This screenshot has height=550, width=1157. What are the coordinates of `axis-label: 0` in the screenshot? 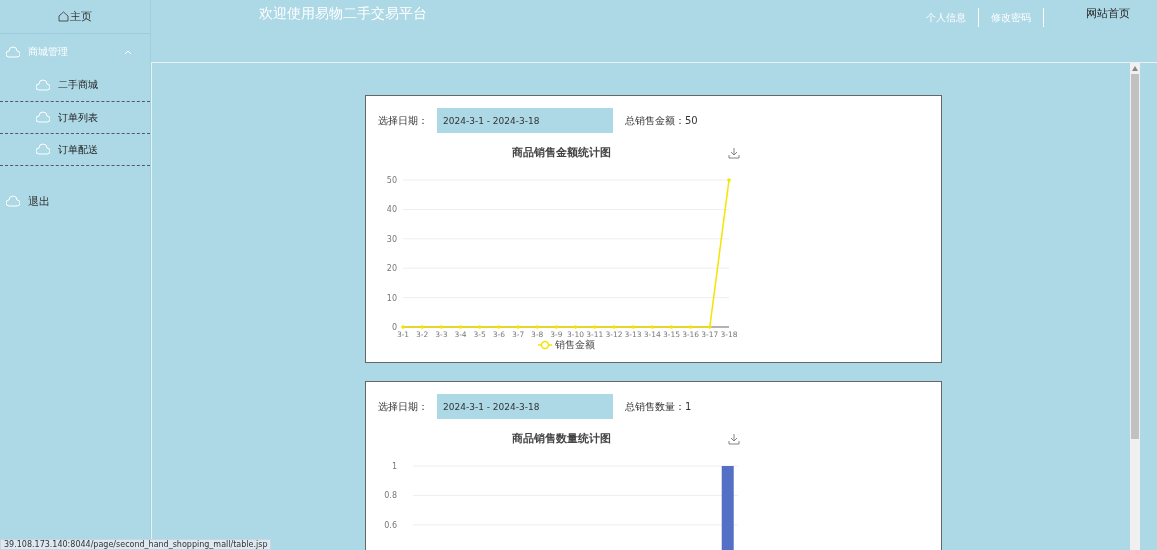 It's located at (394, 327).